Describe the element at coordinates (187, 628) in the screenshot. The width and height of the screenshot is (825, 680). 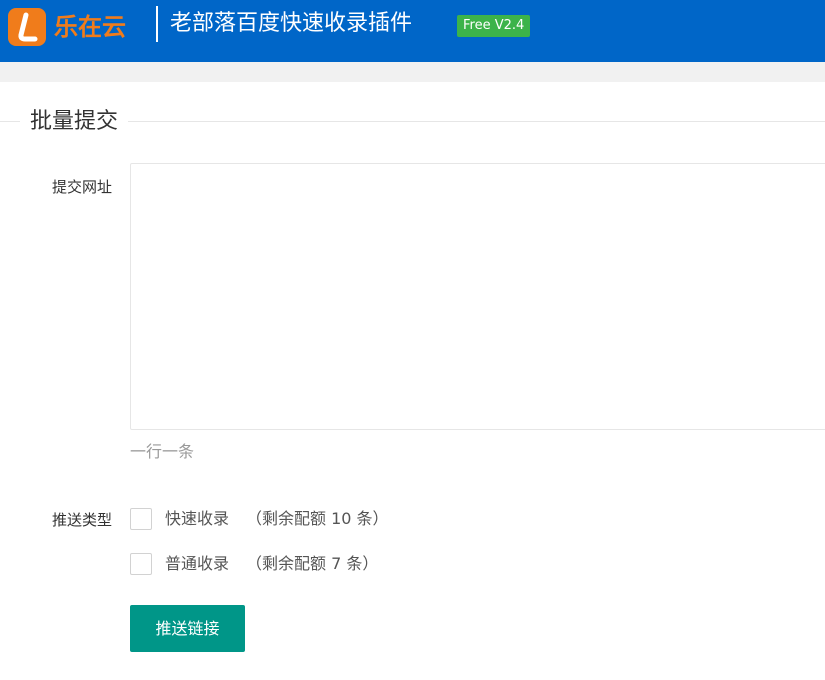
I see `push-links-button: 推送链接` at that location.